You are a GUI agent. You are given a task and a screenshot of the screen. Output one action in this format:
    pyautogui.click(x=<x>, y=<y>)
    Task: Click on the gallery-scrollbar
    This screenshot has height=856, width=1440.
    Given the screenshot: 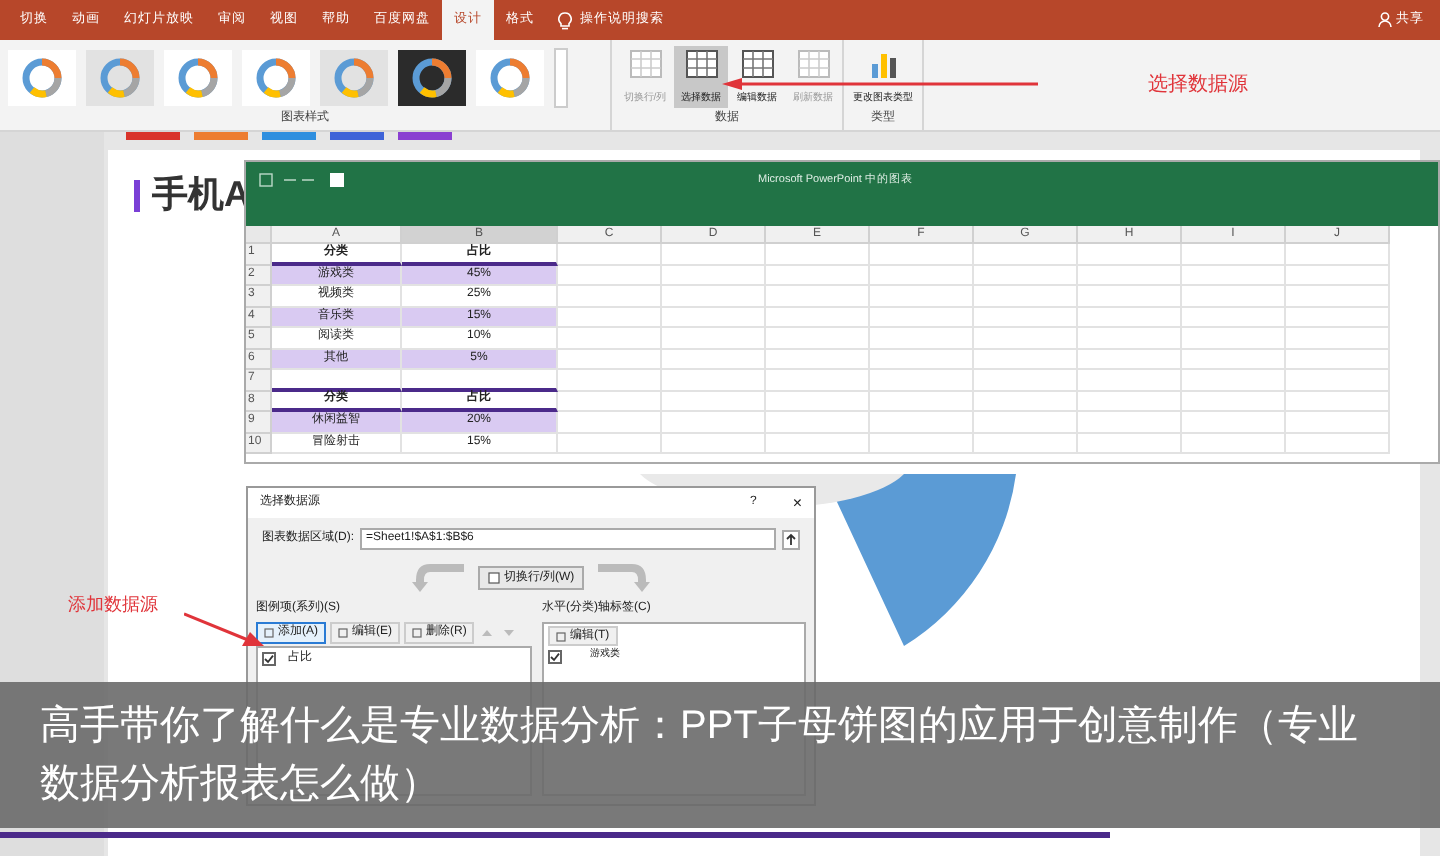 What is the action you would take?
    pyautogui.click(x=561, y=78)
    